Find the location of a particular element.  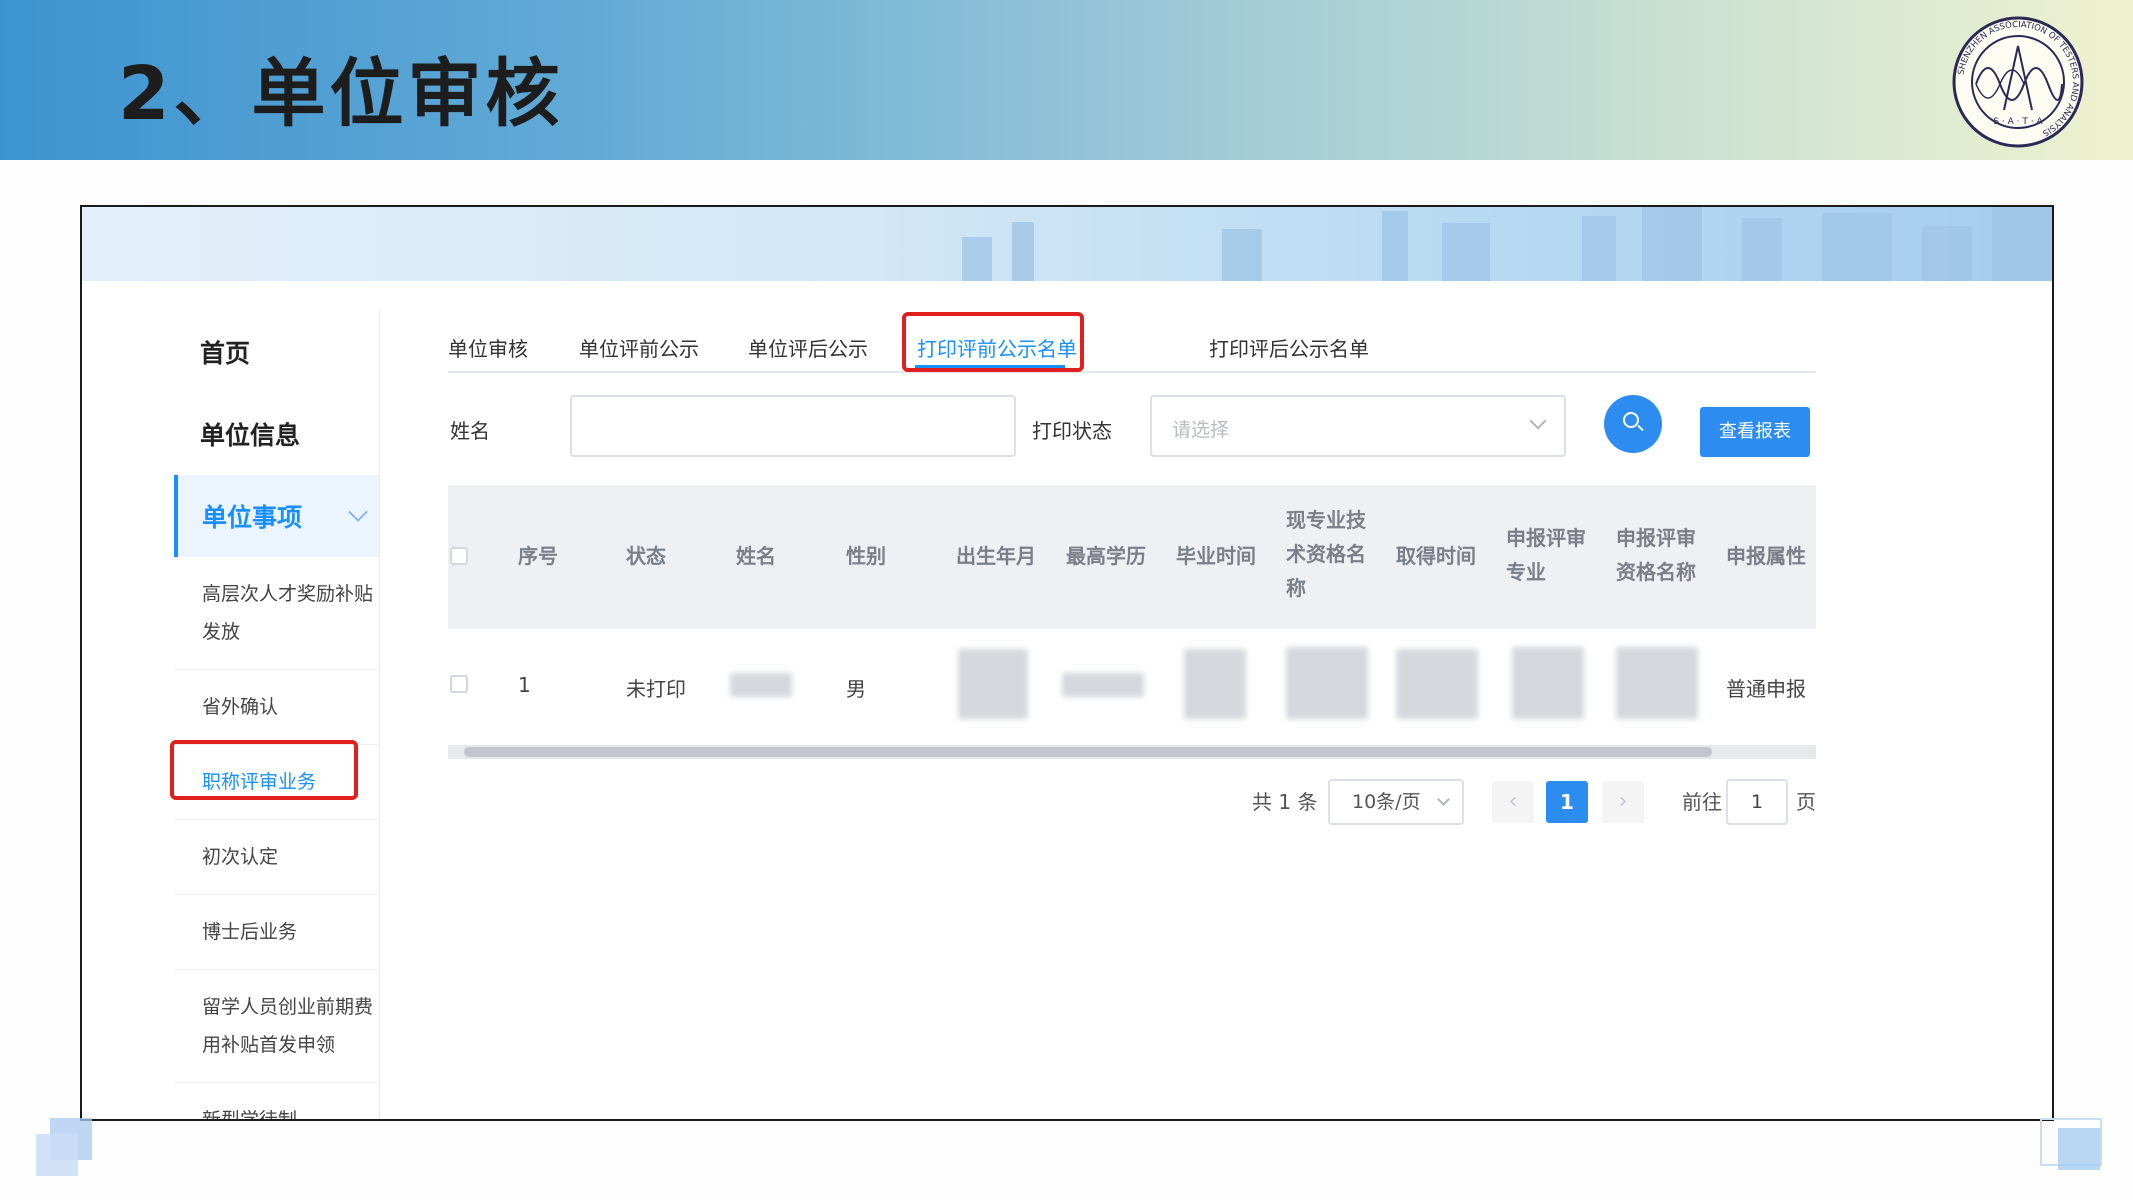

search-button is located at coordinates (1633, 424).